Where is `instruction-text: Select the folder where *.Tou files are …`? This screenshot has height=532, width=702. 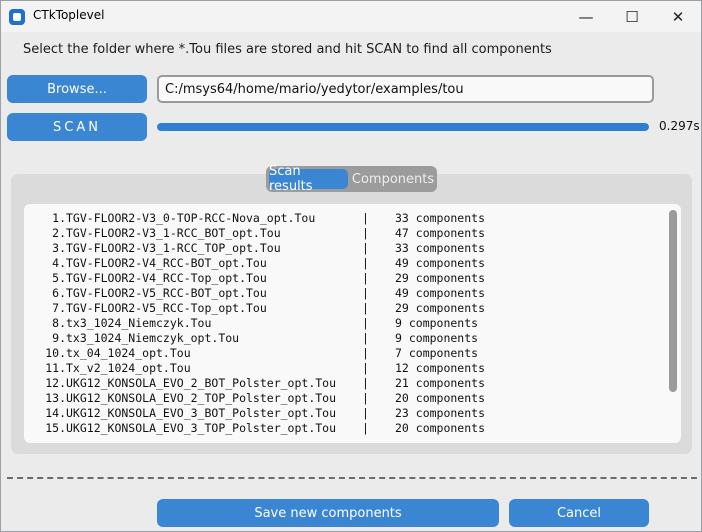 instruction-text: Select the folder where *.Tou files are … is located at coordinates (287, 49).